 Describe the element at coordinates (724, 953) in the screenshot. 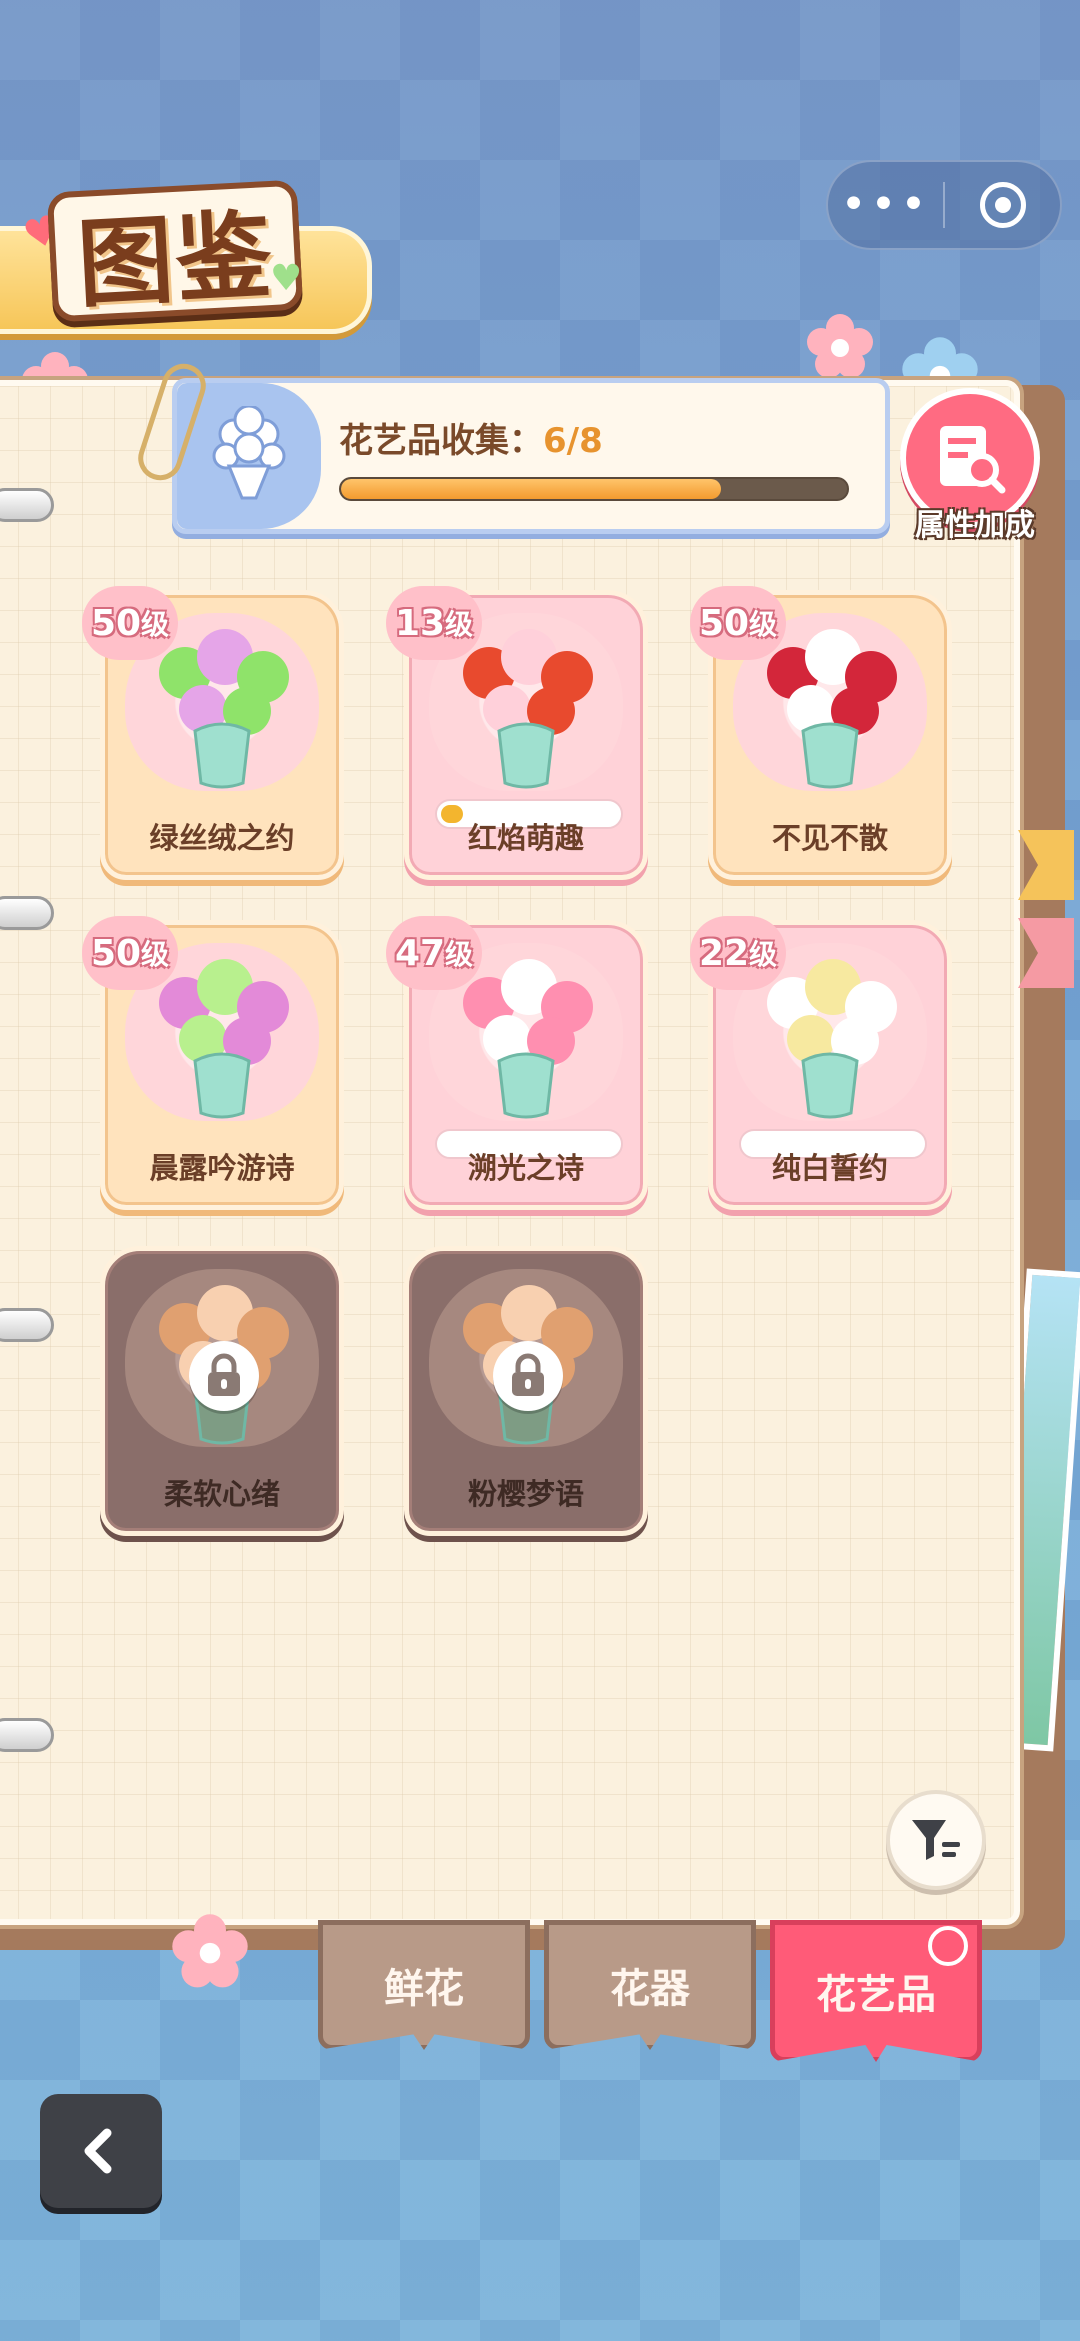

I see `level-number: 22` at that location.